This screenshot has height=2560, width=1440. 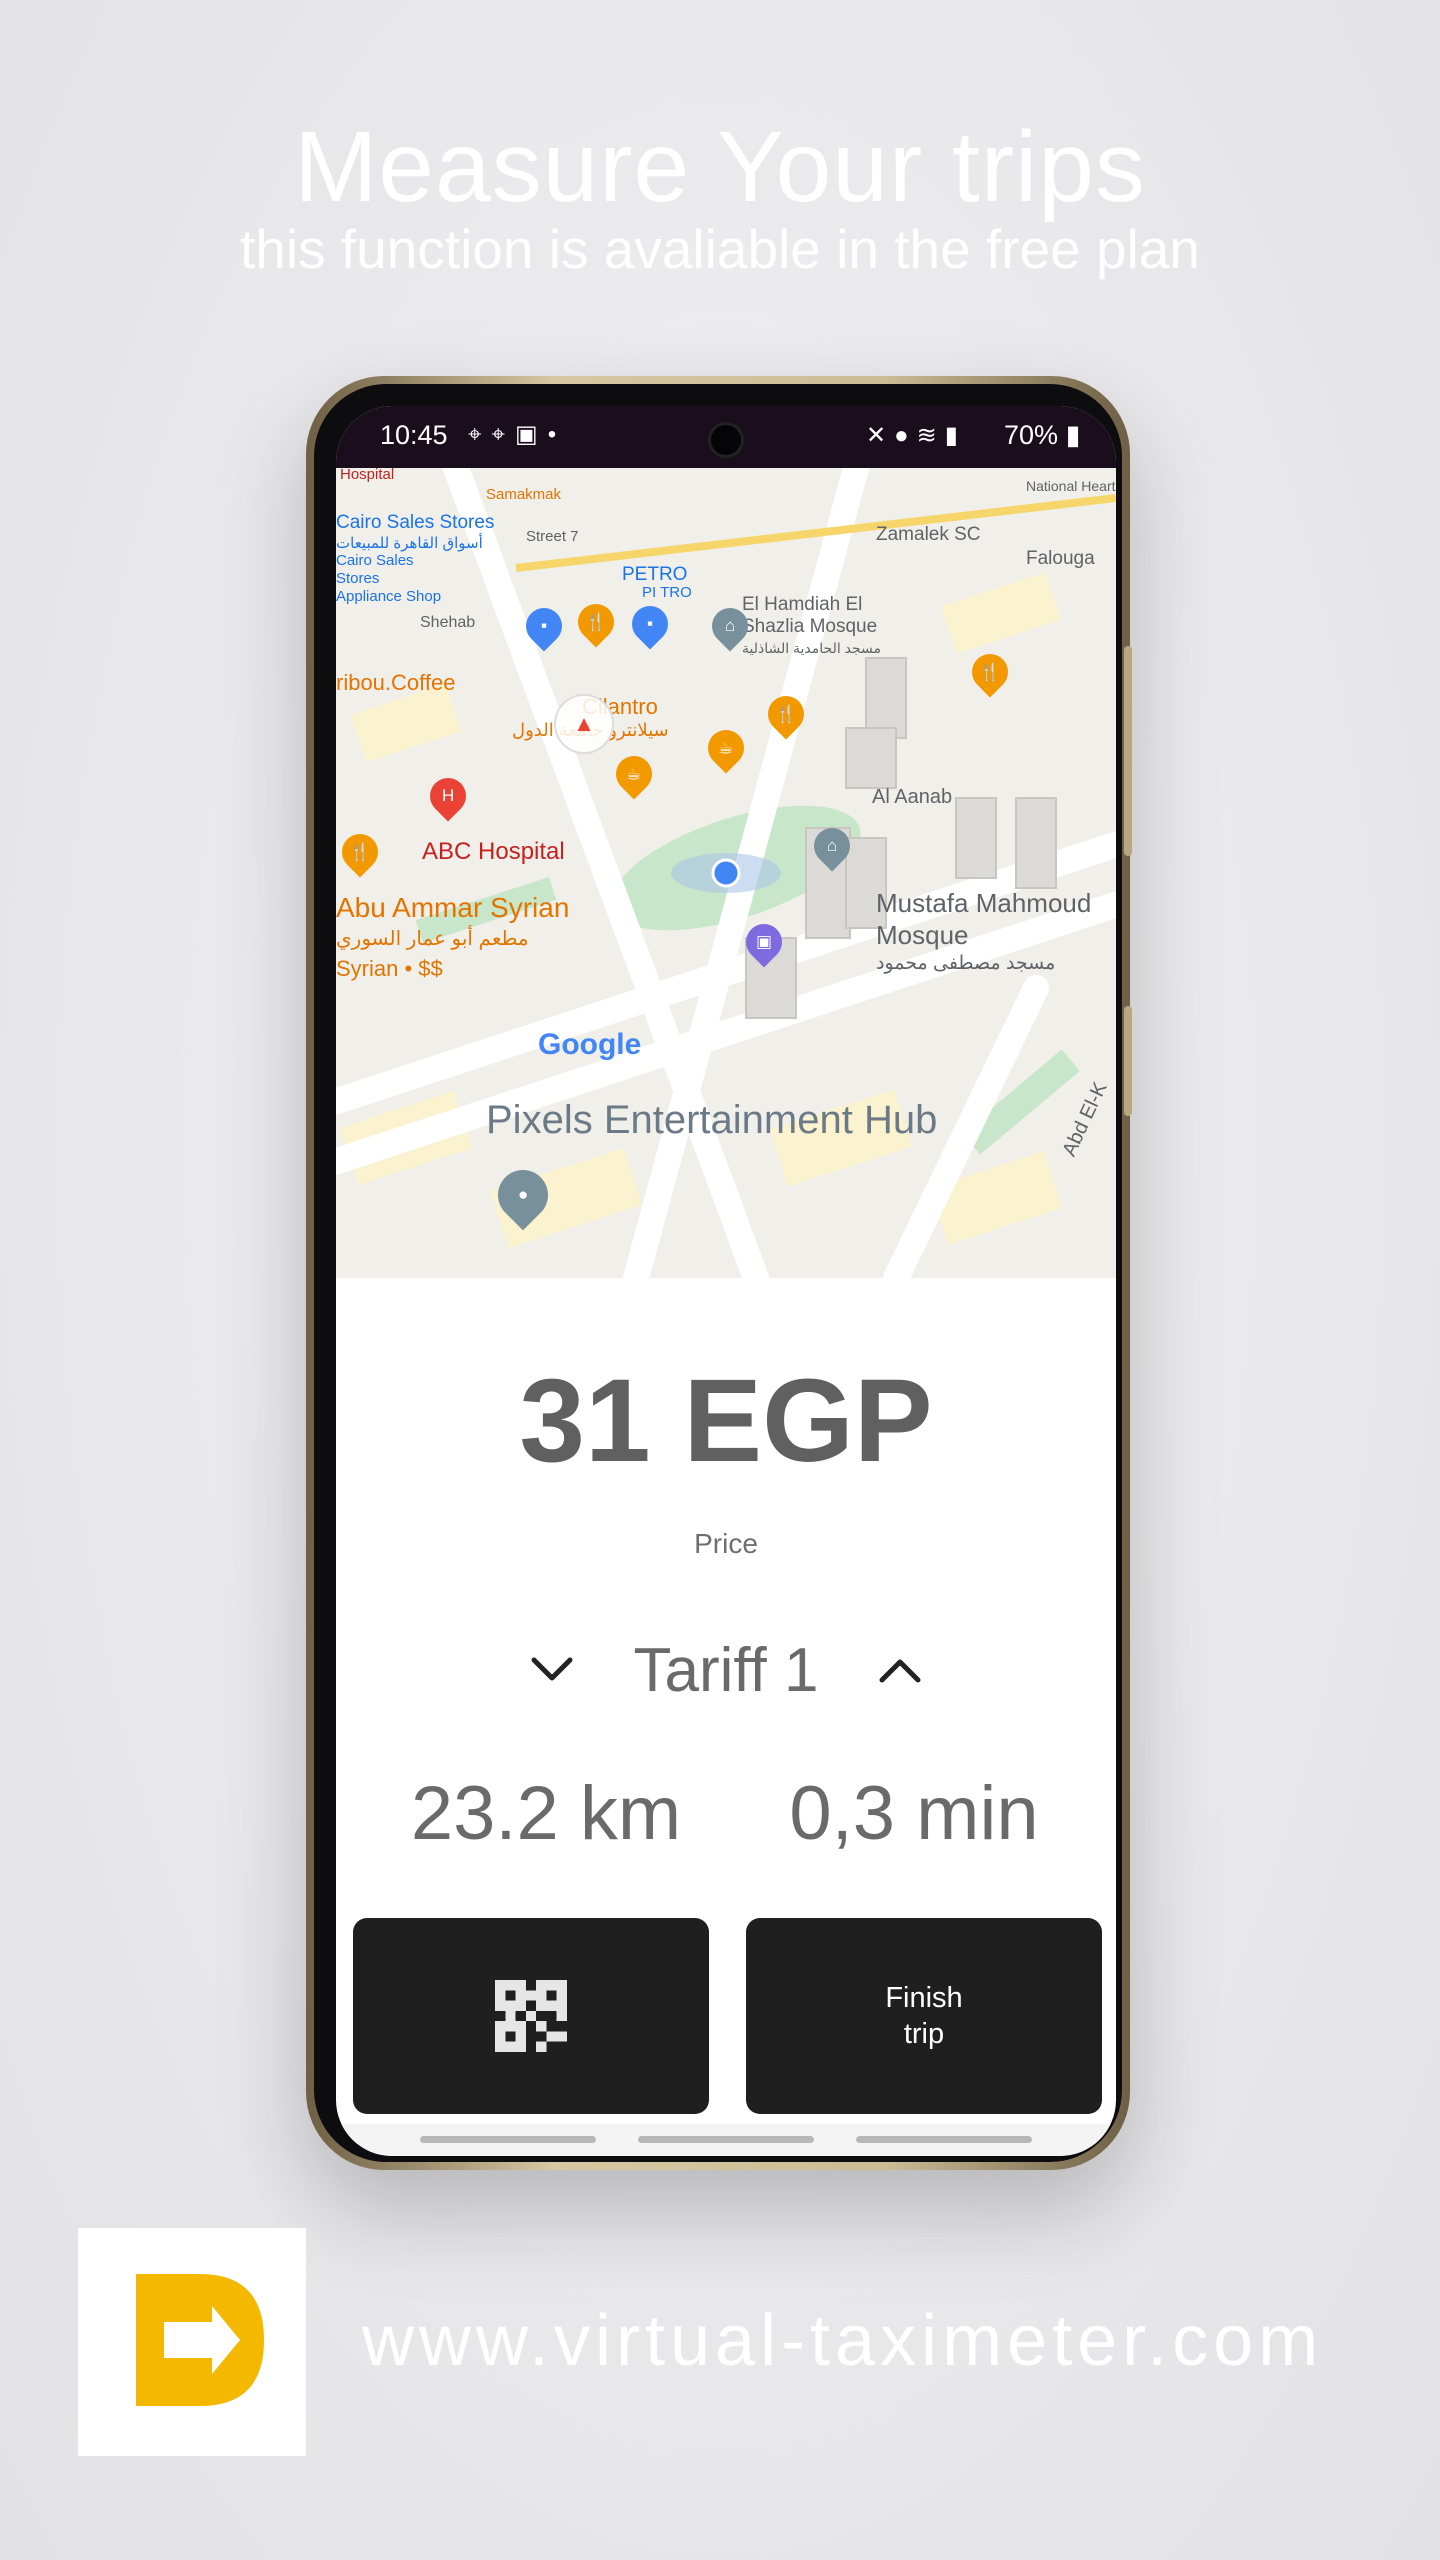 What do you see at coordinates (720, 167) in the screenshot?
I see `promo-headline: Measure Your trips` at bounding box center [720, 167].